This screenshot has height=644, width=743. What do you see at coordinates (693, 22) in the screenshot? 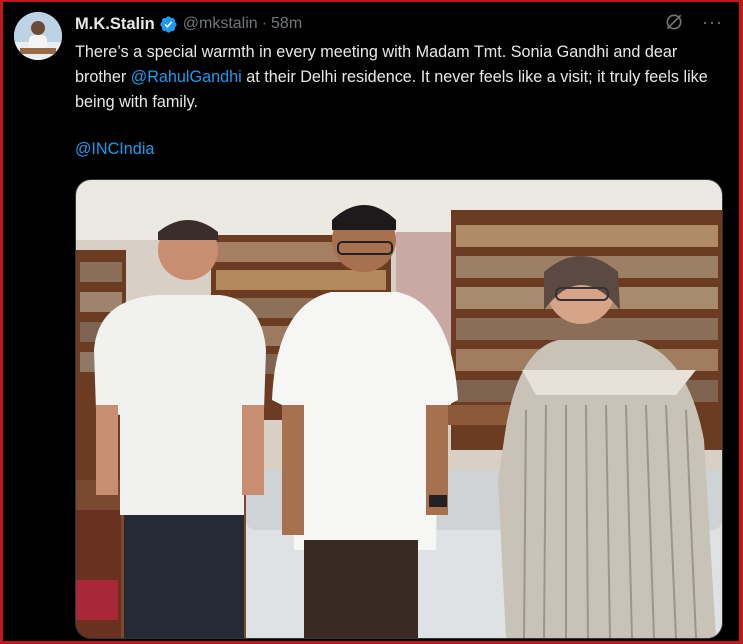
I see `tweet-actions-top: ···` at bounding box center [693, 22].